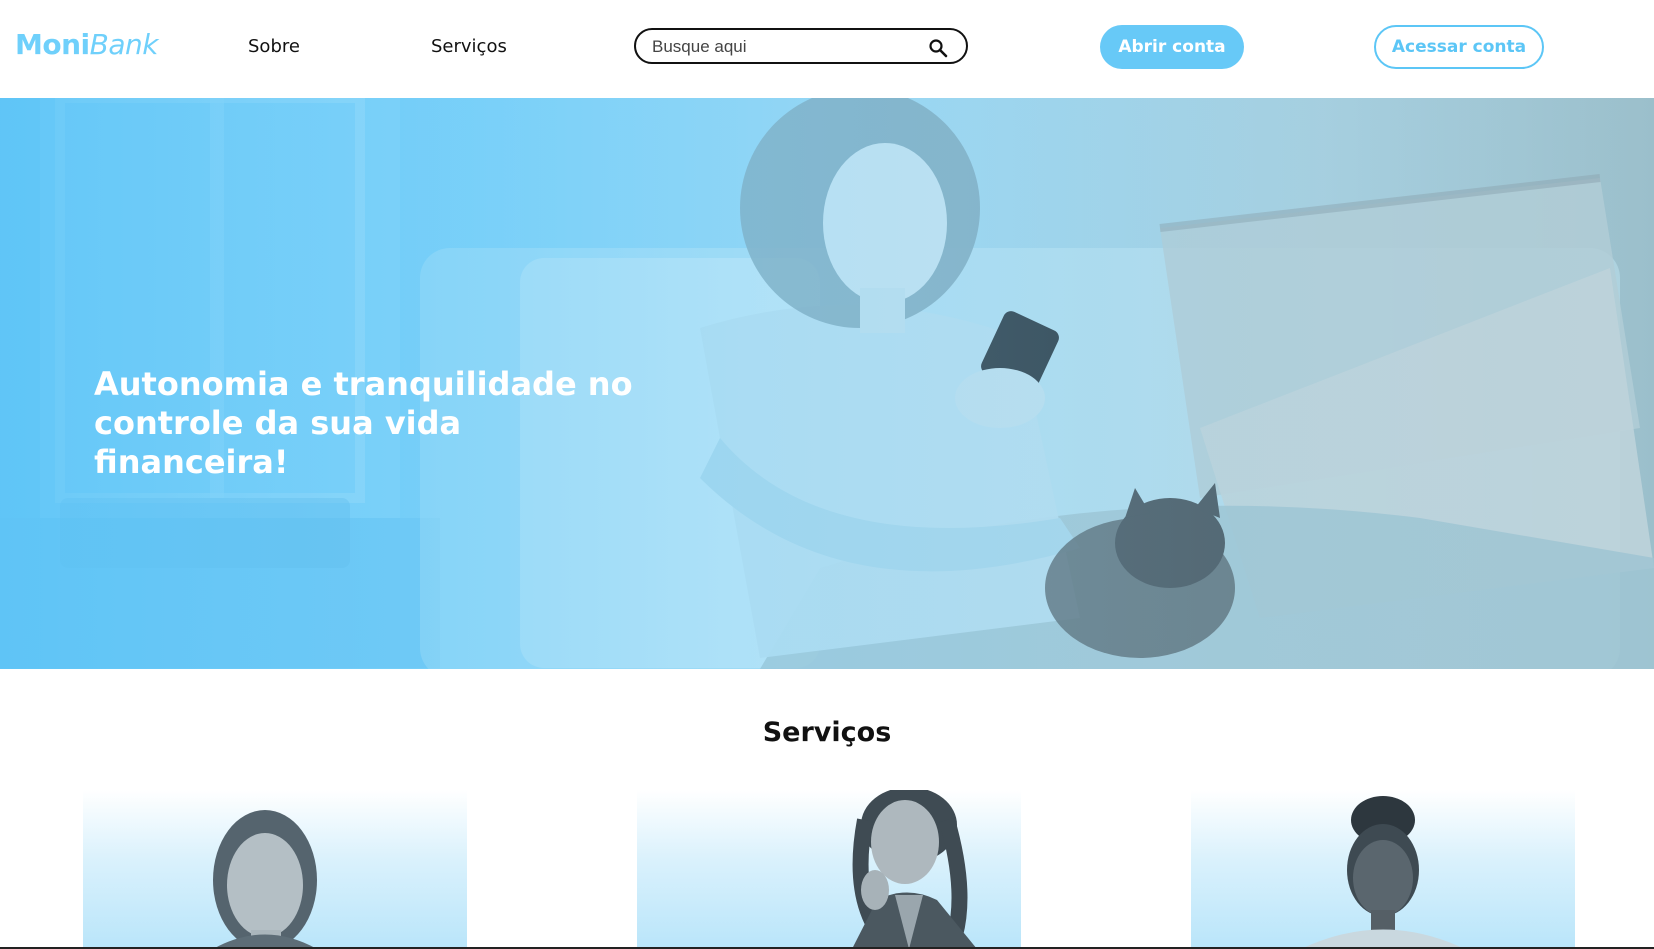  What do you see at coordinates (787, 47) in the screenshot?
I see `search-input` at bounding box center [787, 47].